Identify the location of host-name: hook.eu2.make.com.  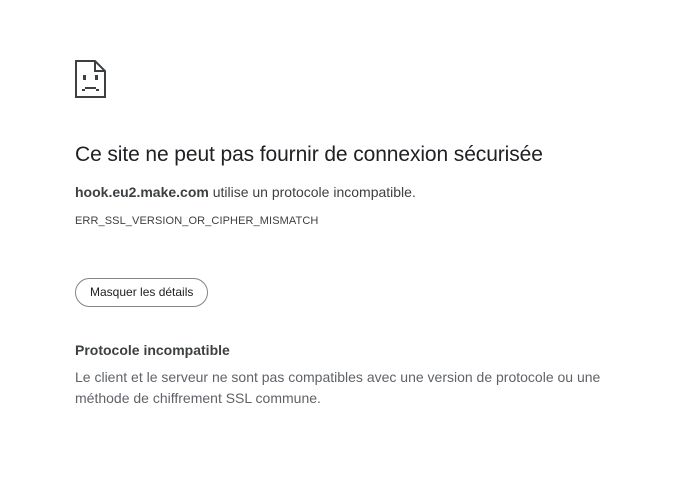
(142, 192).